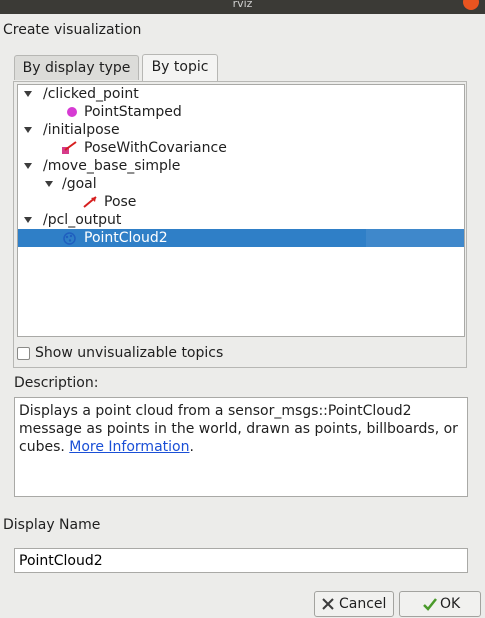 Image resolution: width=485 pixels, height=618 pixels. Describe the element at coordinates (241, 560) in the screenshot. I see `display-name-input` at that location.